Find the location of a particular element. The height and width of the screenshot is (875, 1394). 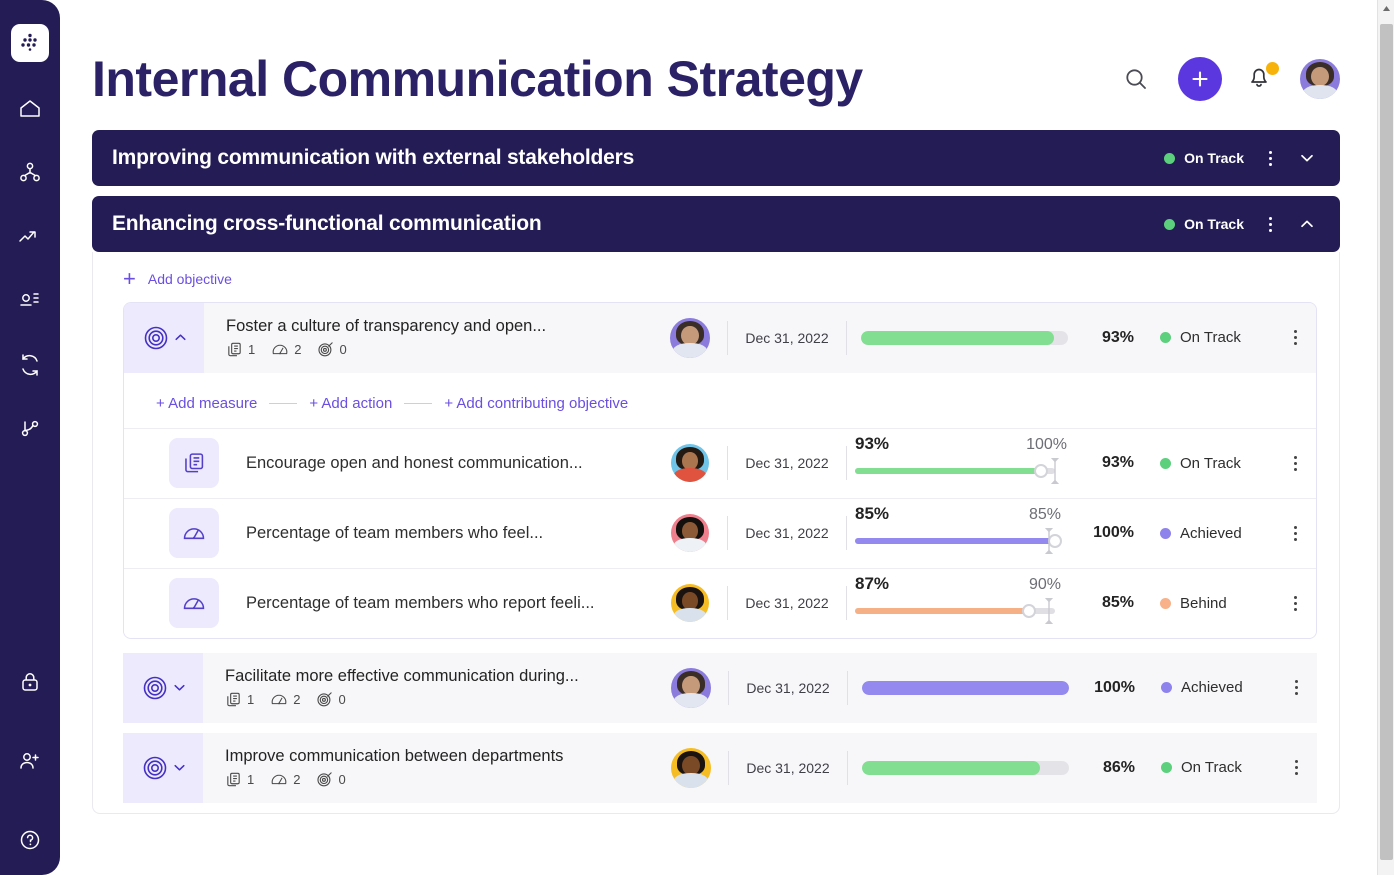

add-measure-link: + Add measure is located at coordinates (206, 403).